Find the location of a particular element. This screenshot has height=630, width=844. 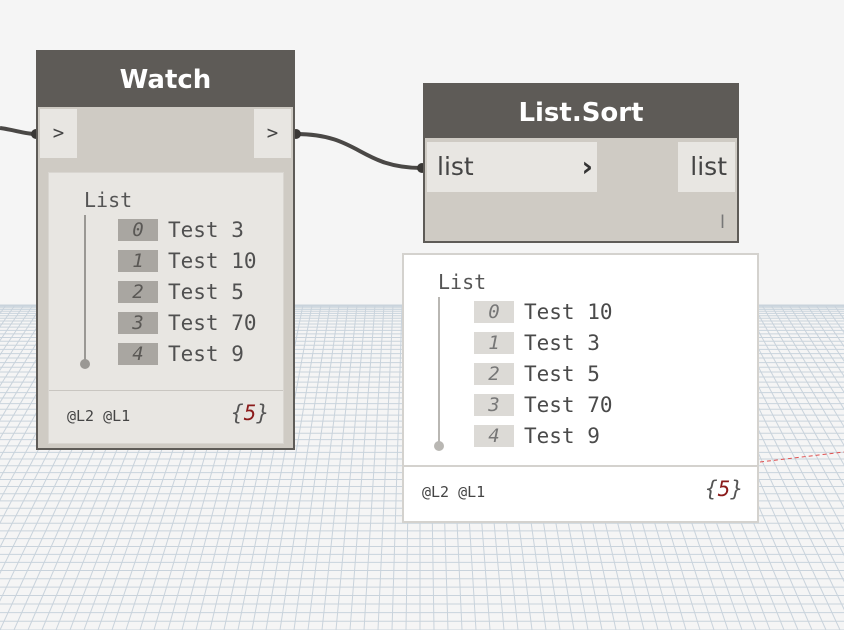

chevron-right-icon: › is located at coordinates (587, 166).